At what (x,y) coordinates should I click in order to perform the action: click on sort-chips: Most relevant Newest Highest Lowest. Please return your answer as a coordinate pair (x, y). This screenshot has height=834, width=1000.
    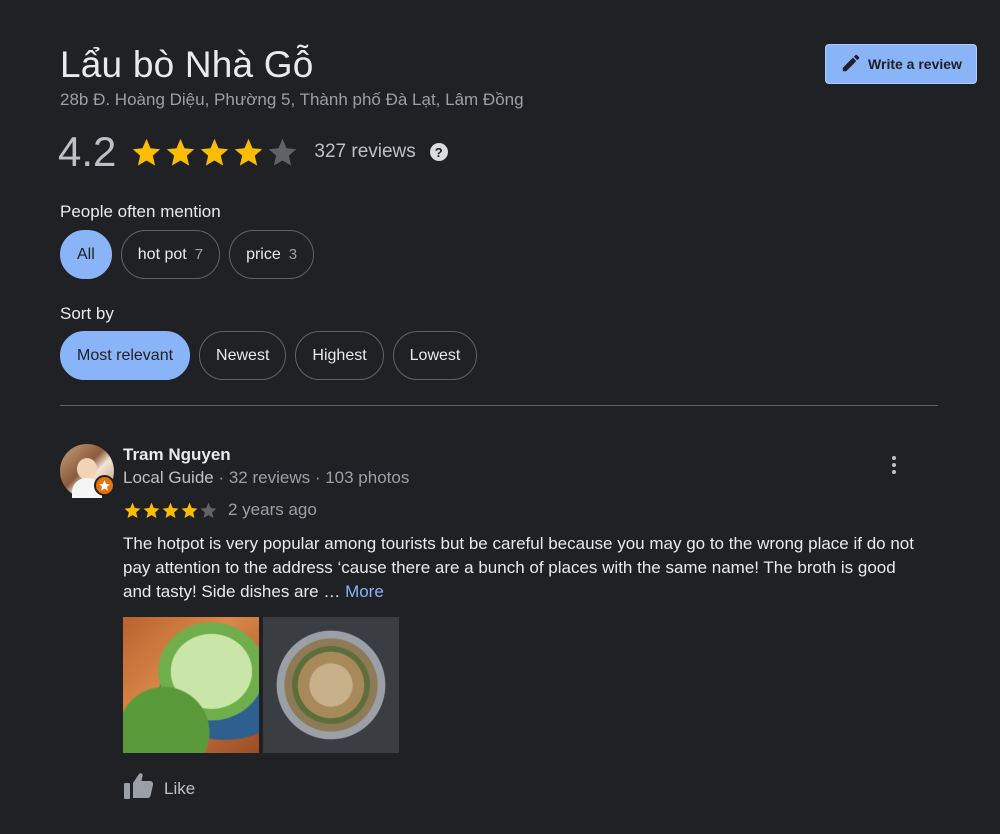
    Looking at the image, I should click on (269, 355).